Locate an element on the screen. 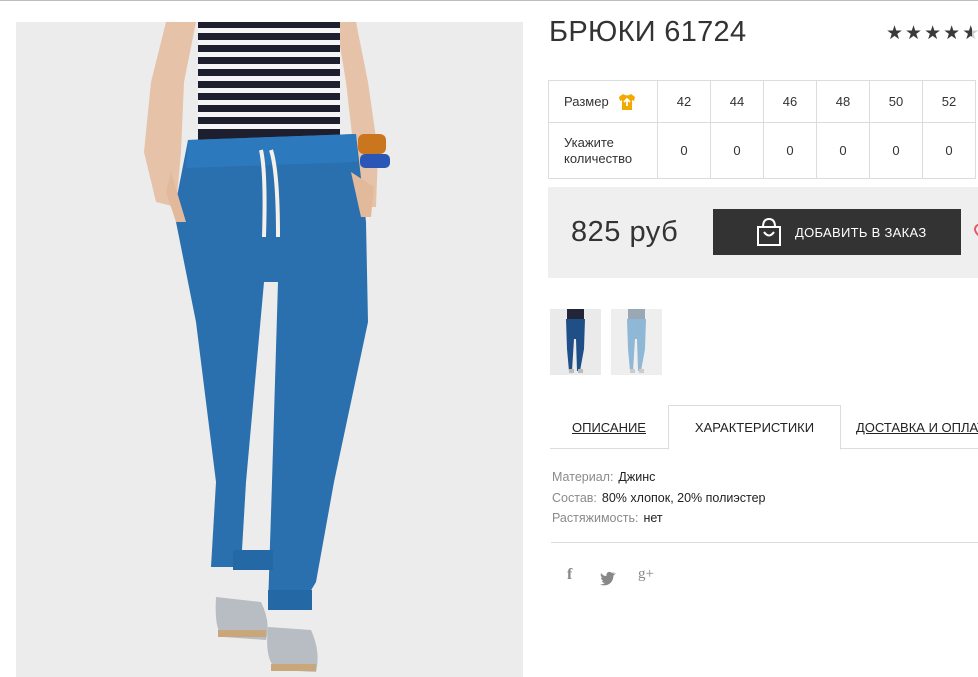 The height and width of the screenshot is (677, 978). characteristic-key: Состав: is located at coordinates (574, 497).